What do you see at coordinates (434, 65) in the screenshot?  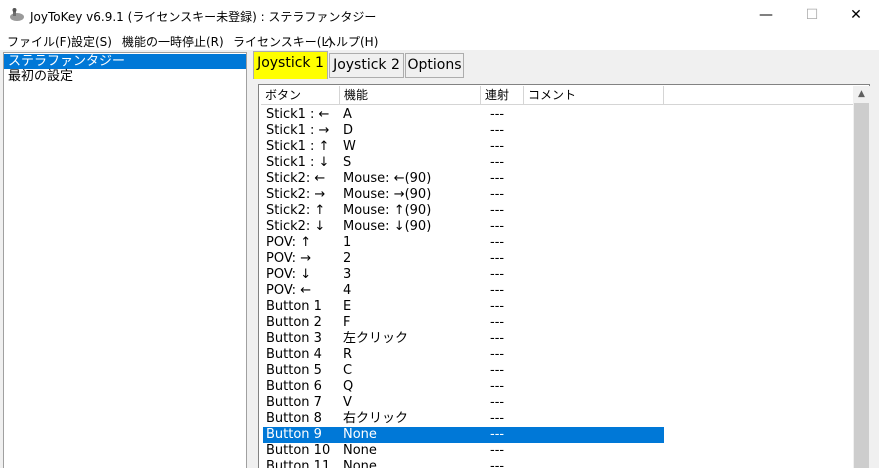 I see `tab-options: Options` at bounding box center [434, 65].